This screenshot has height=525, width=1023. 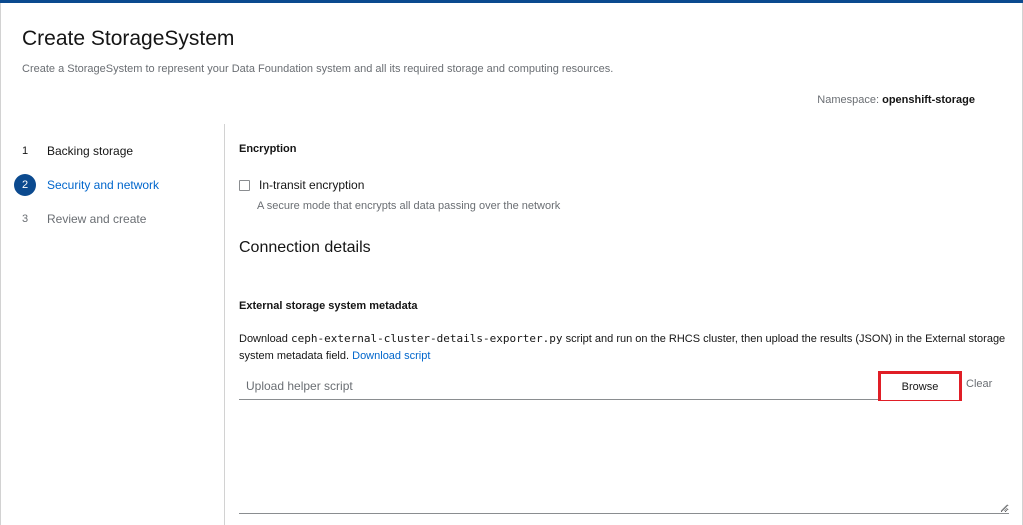 What do you see at coordinates (328, 306) in the screenshot?
I see `metadata-field-label: External storage system metadata` at bounding box center [328, 306].